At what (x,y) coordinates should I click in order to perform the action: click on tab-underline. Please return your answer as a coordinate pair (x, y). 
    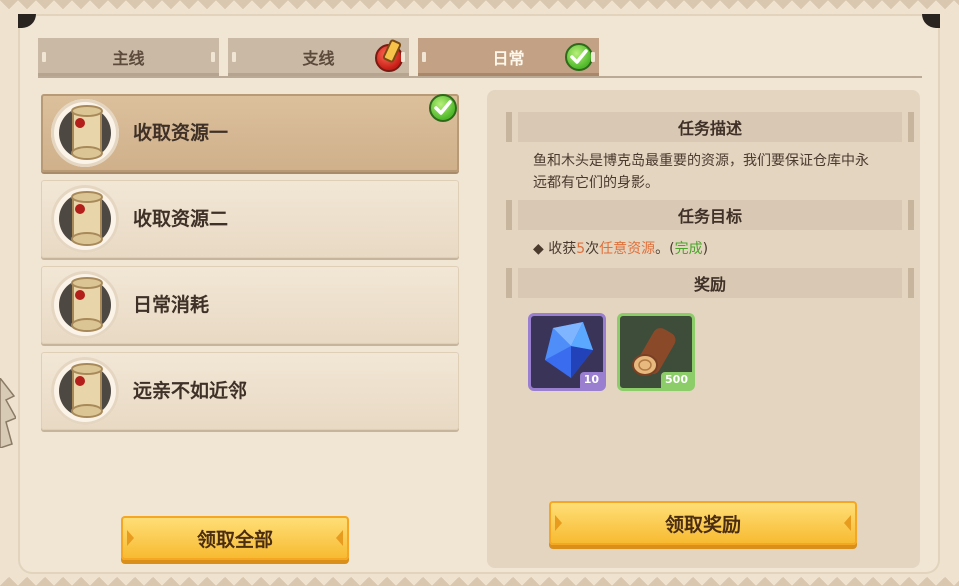
    Looking at the image, I should click on (480, 77).